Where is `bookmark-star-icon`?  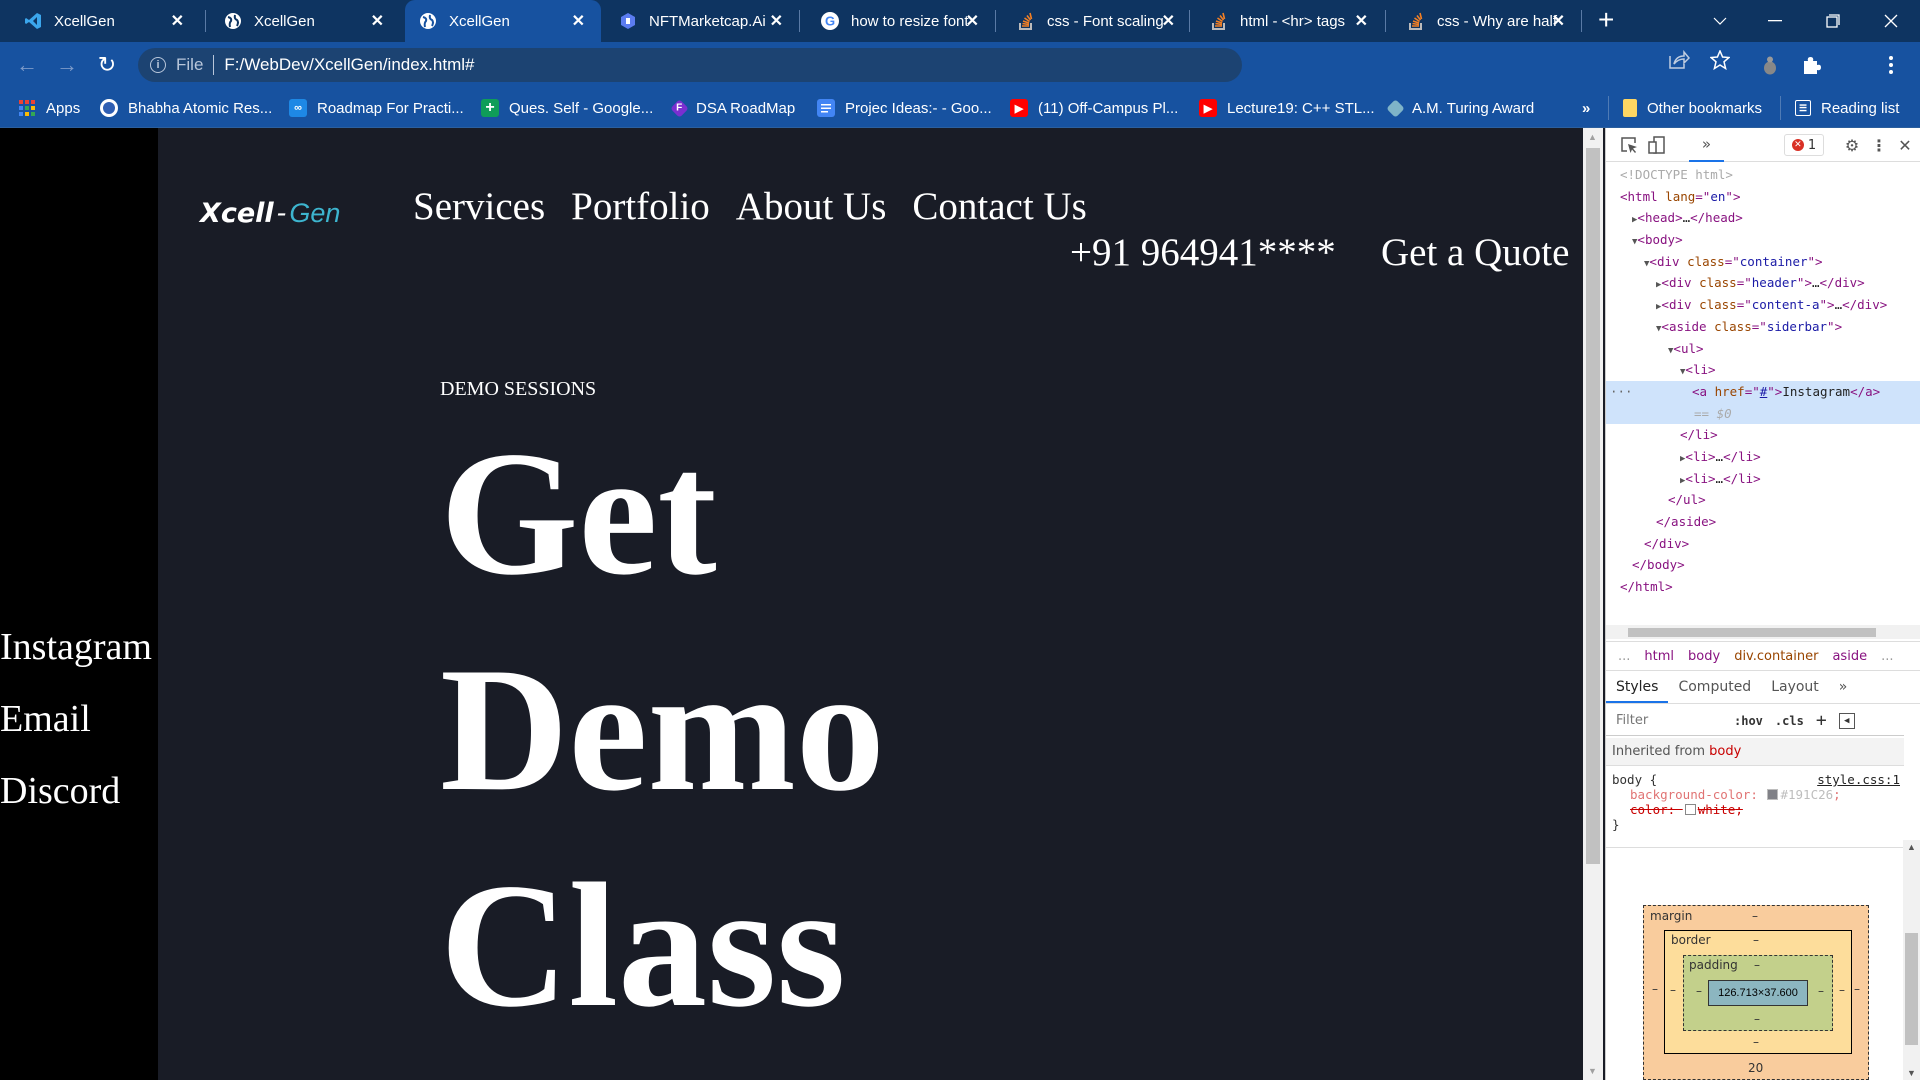
bookmark-star-icon is located at coordinates (1720, 62).